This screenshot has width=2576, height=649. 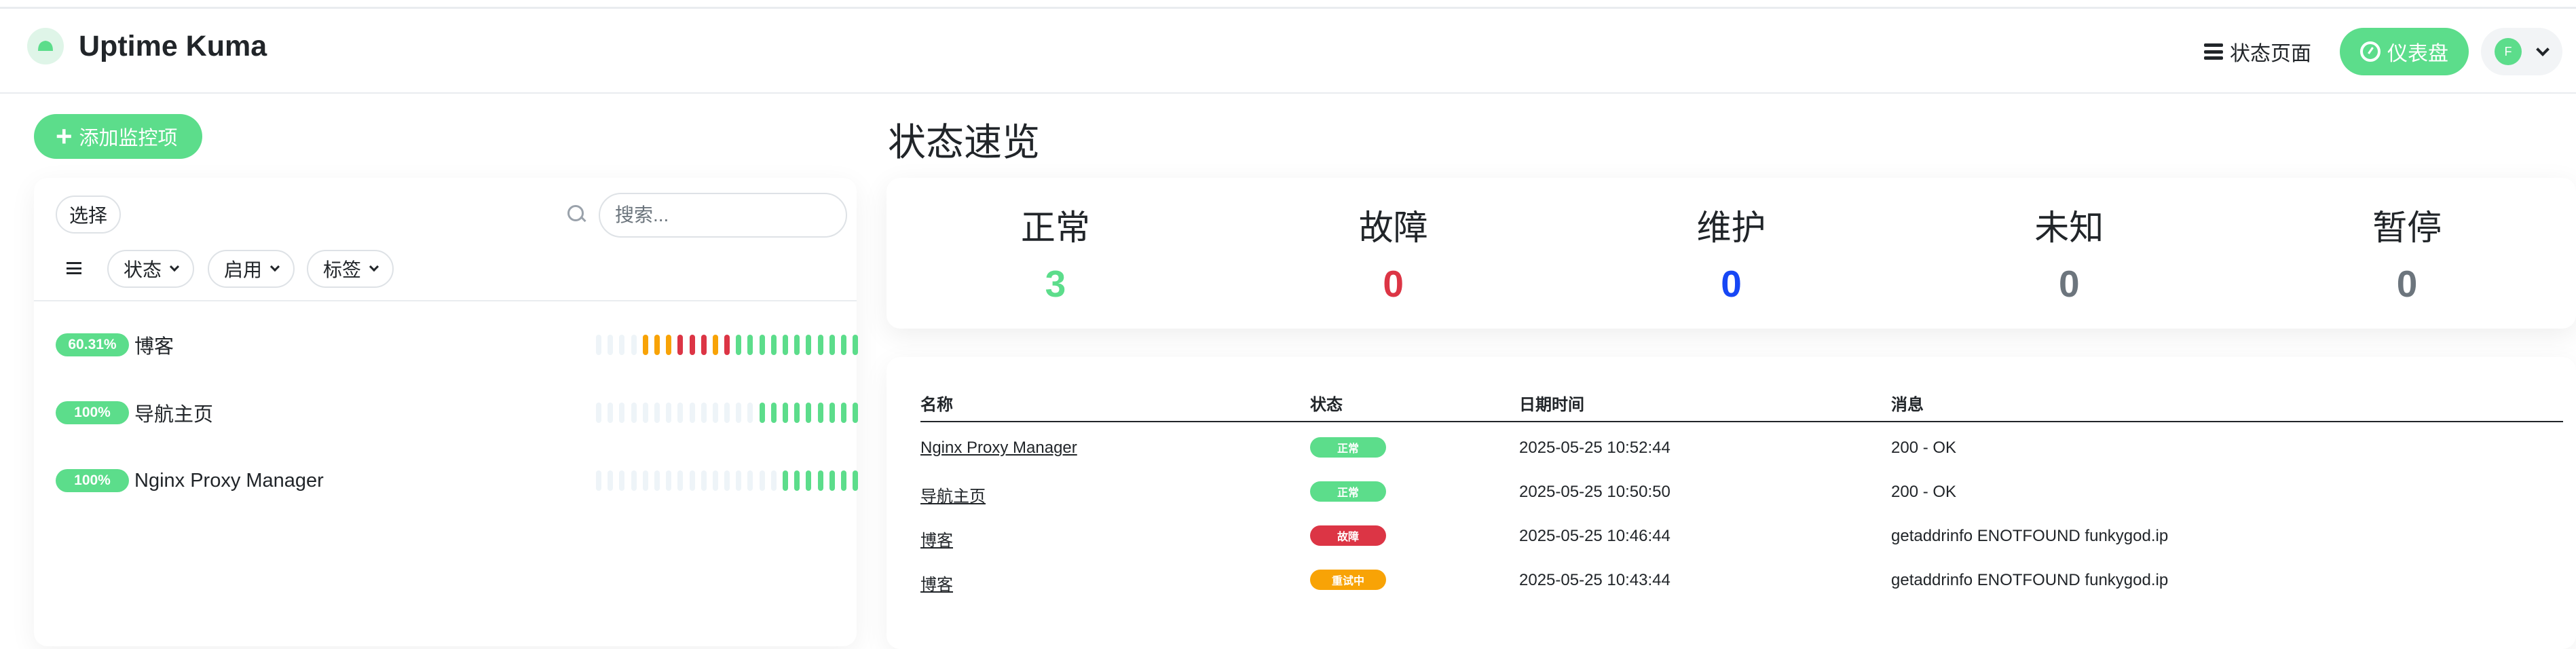 I want to click on stat-unknown: 未知 0, so click(x=2069, y=253).